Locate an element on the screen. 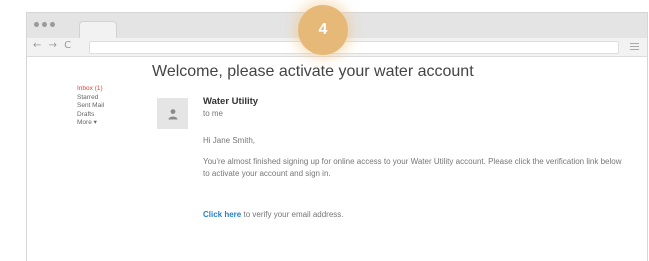 The image size is (649, 261). window-controls is located at coordinates (44, 24).